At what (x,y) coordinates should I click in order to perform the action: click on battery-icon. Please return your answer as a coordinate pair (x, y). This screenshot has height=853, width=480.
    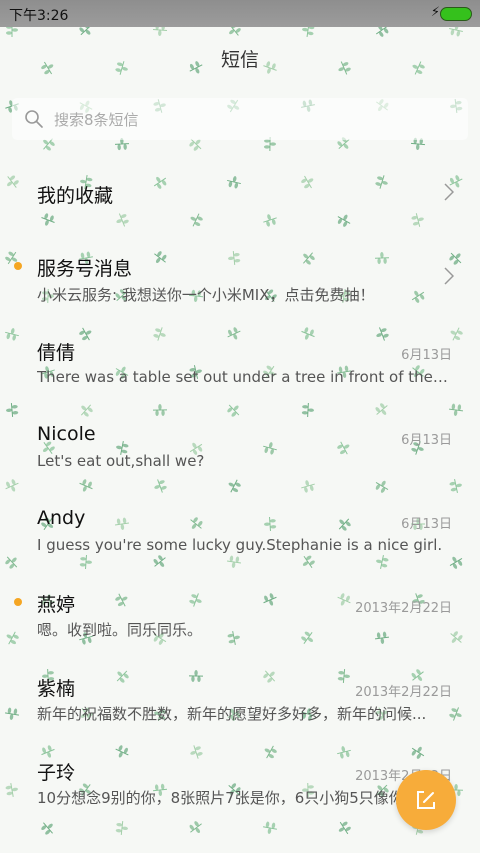
    Looking at the image, I should click on (456, 14).